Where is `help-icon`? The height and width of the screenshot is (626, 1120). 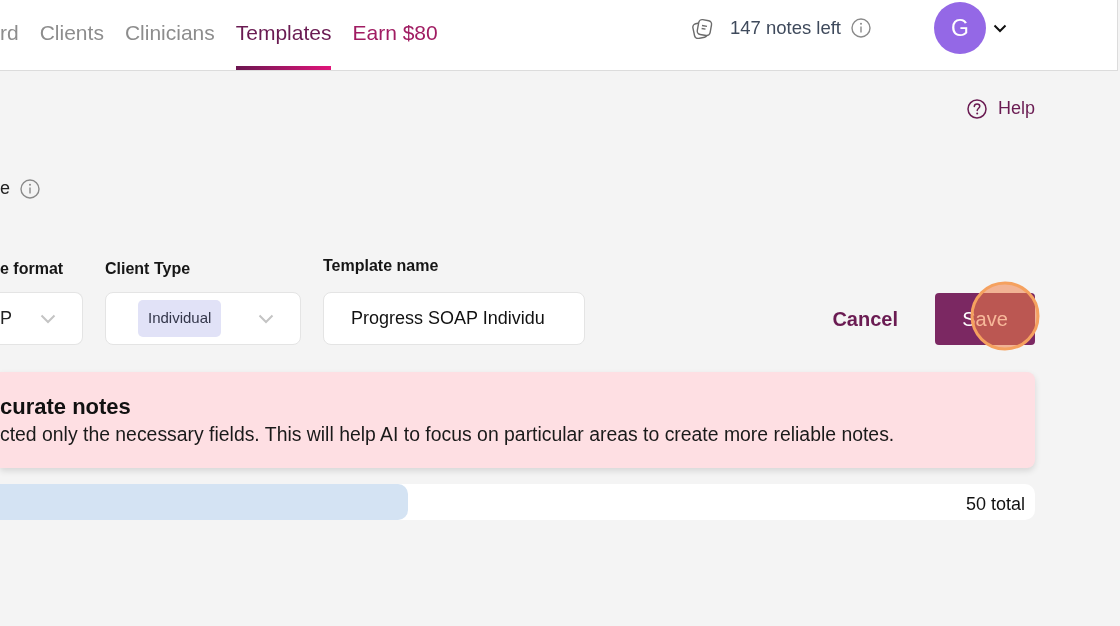 help-icon is located at coordinates (976, 108).